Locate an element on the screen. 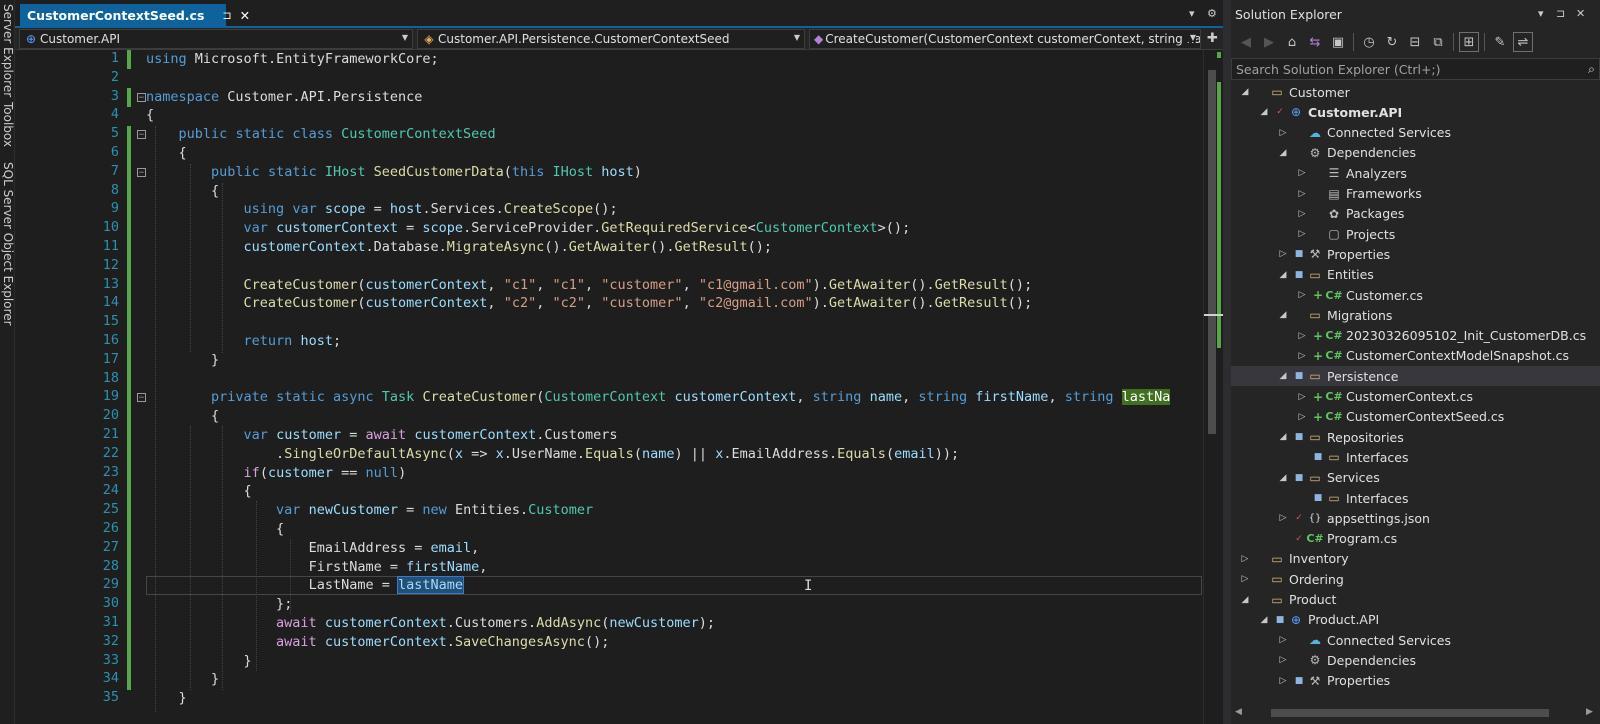 This screenshot has width=1600, height=724. scroll-right-icon: ▶ is located at coordinates (1589, 712).